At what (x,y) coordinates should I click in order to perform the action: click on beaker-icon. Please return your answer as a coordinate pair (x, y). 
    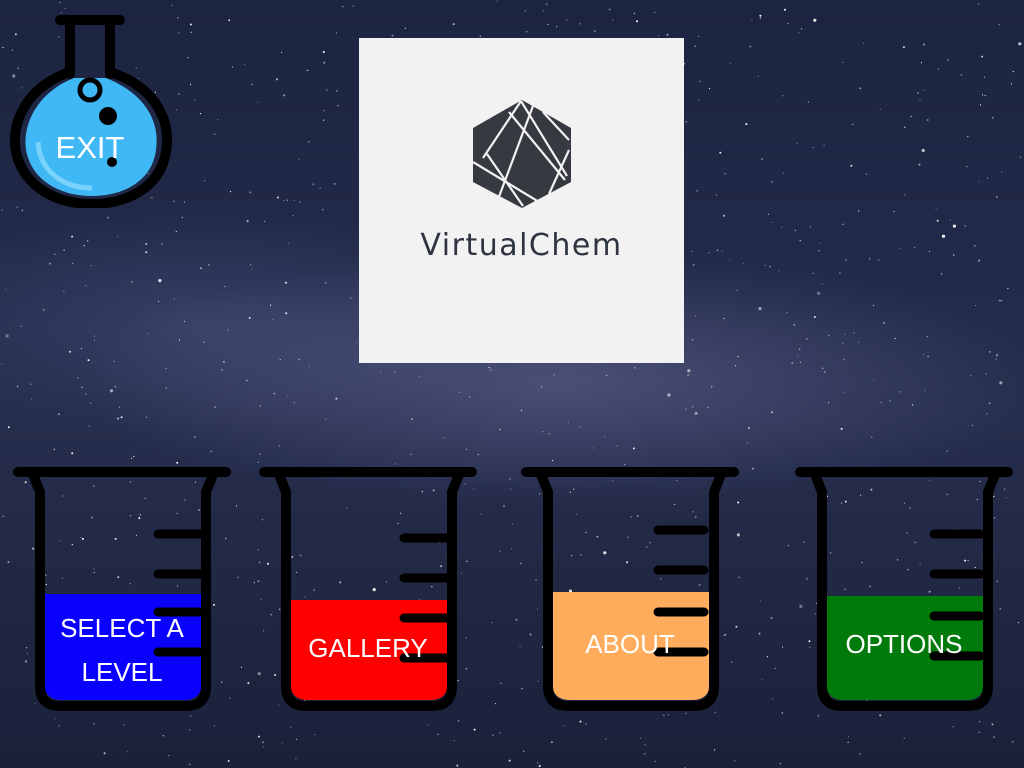
    Looking at the image, I should click on (904, 589).